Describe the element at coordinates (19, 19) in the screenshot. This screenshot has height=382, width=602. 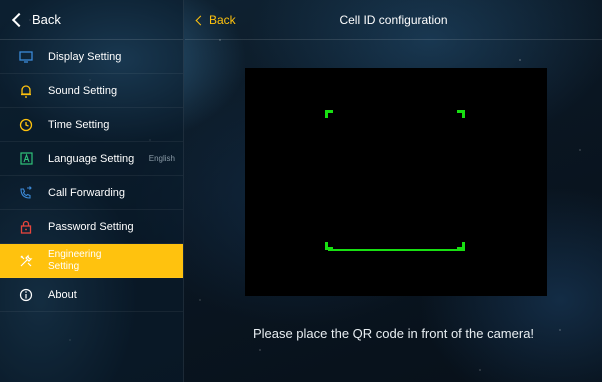
I see `chevron-left-icon` at that location.